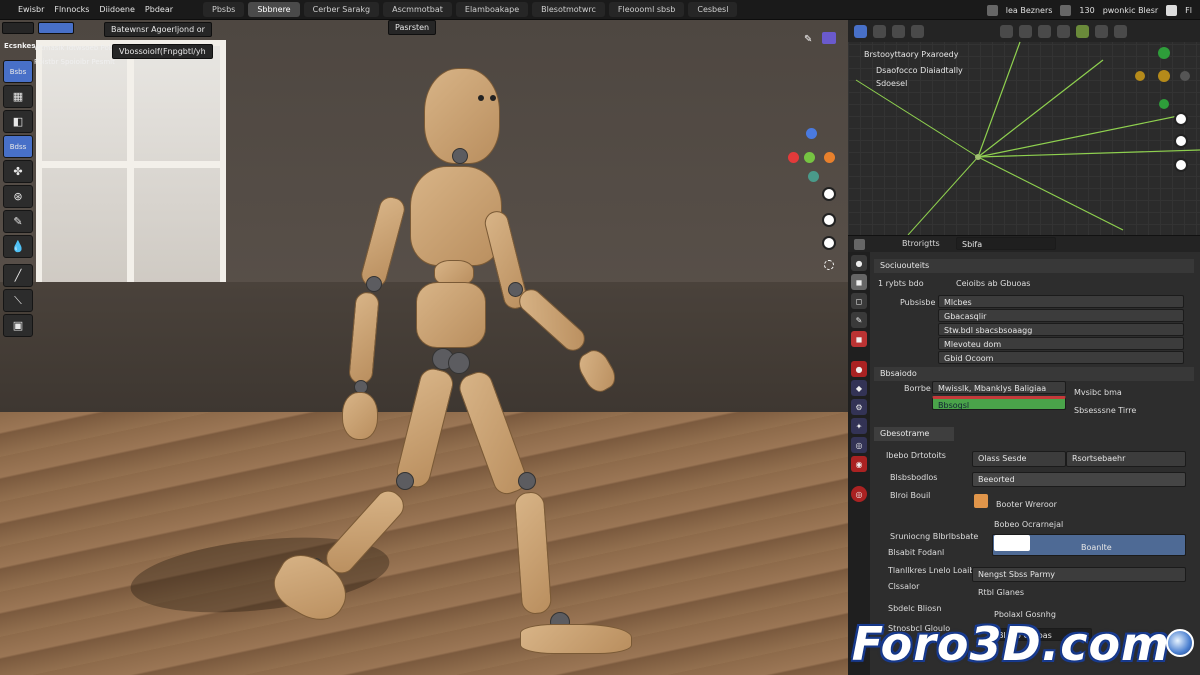  What do you see at coordinates (859, 263) in the screenshot?
I see `tab-tool-icon: ●` at bounding box center [859, 263].